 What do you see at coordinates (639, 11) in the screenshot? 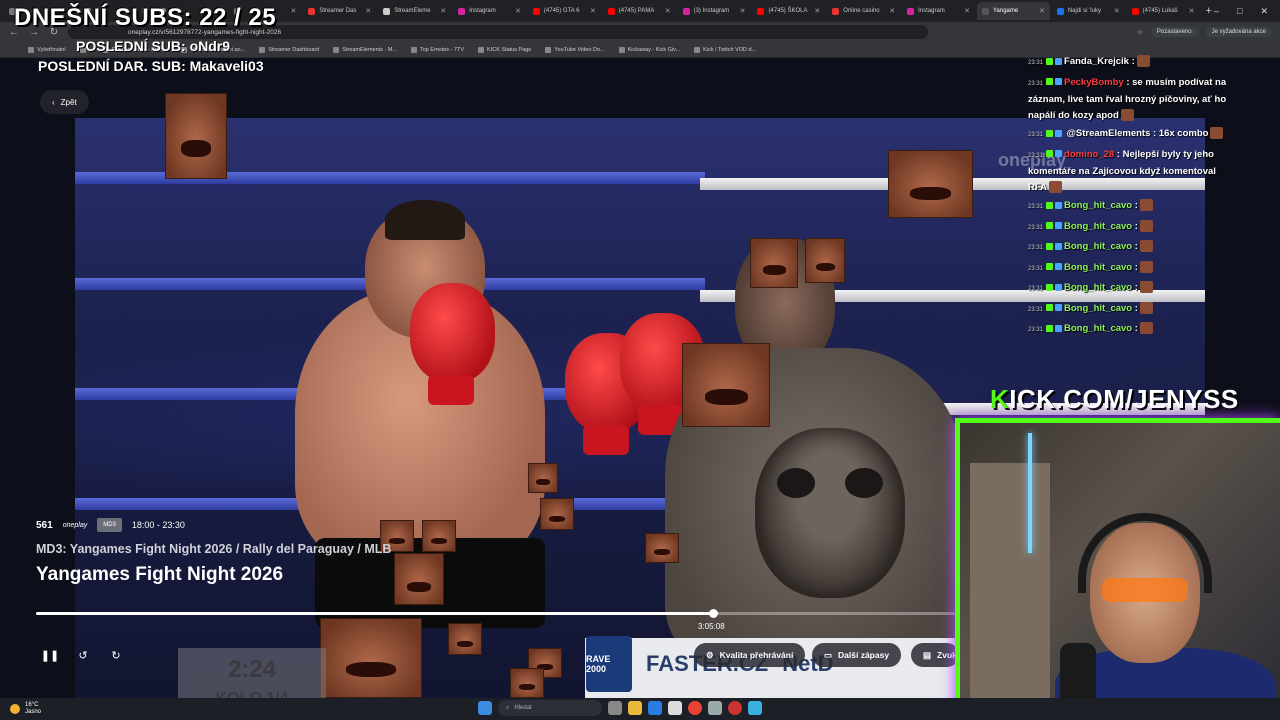
I see `browser-tab: (4745) PAMA ✕` at bounding box center [639, 11].